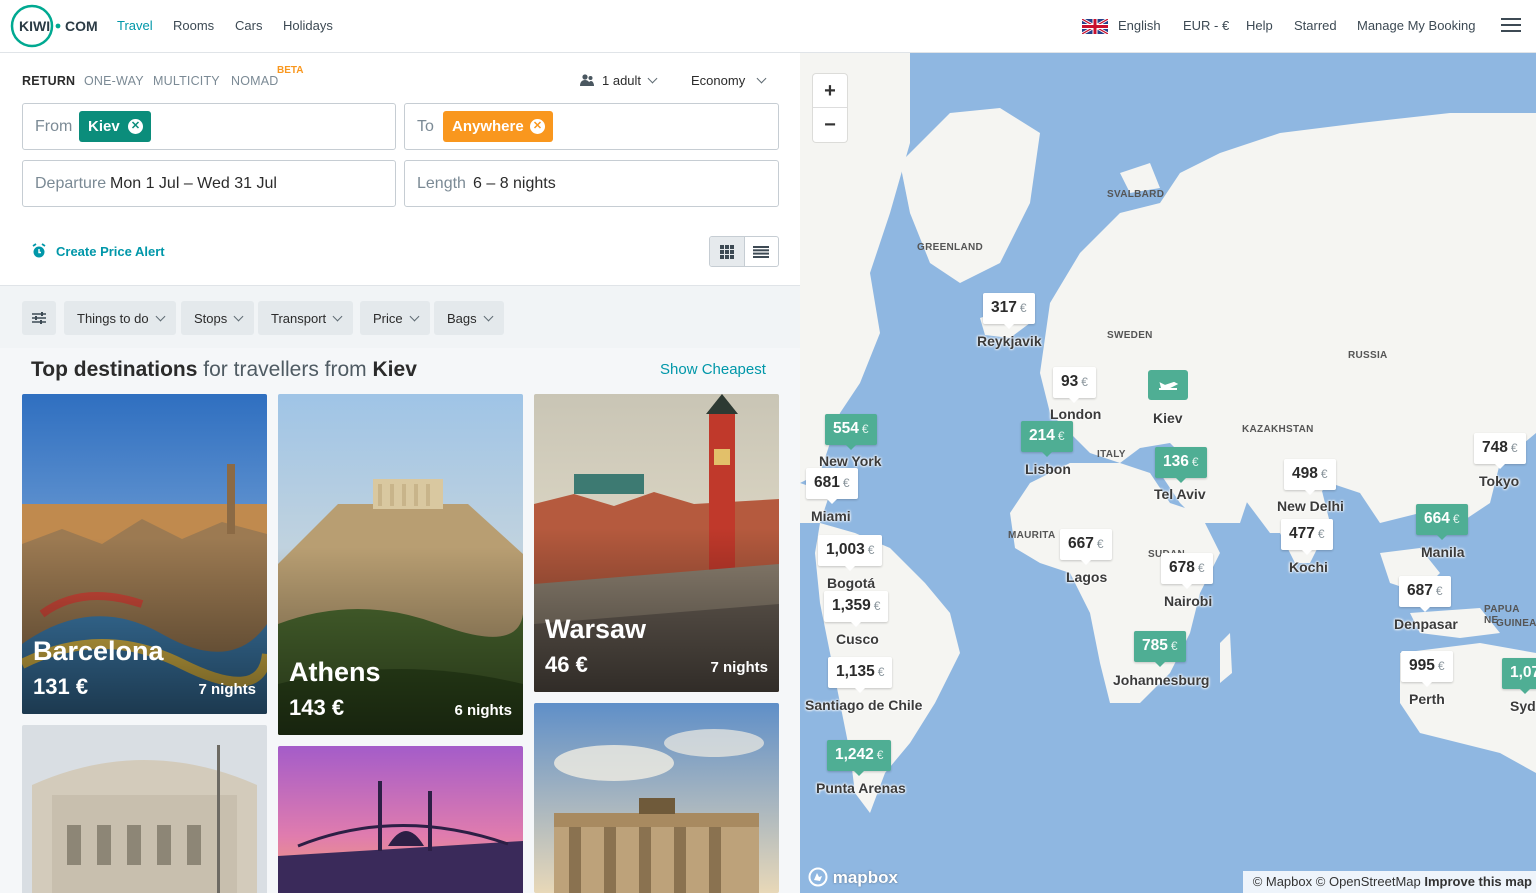 Image resolution: width=1536 pixels, height=893 pixels. I want to click on origin-airport-pin, so click(1168, 385).